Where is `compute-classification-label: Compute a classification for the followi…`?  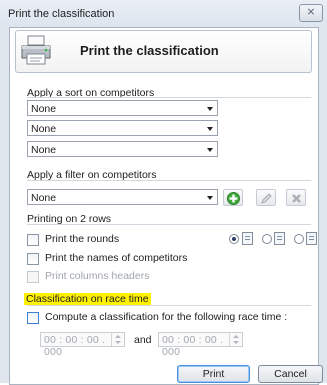
compute-classification-label: Compute a classification for the followi… is located at coordinates (166, 317).